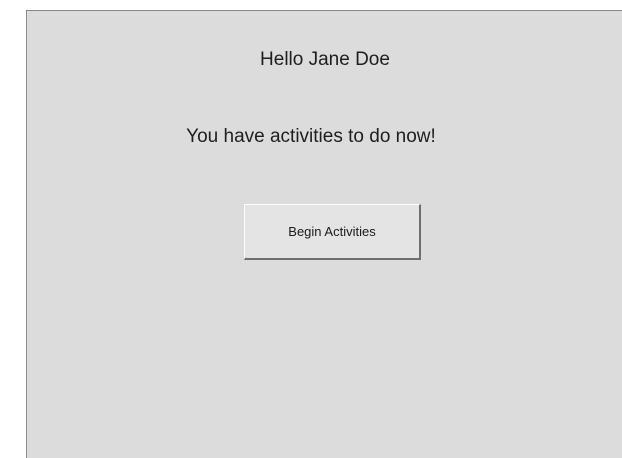  I want to click on begin-activities-button: Begin Activities, so click(332, 232).